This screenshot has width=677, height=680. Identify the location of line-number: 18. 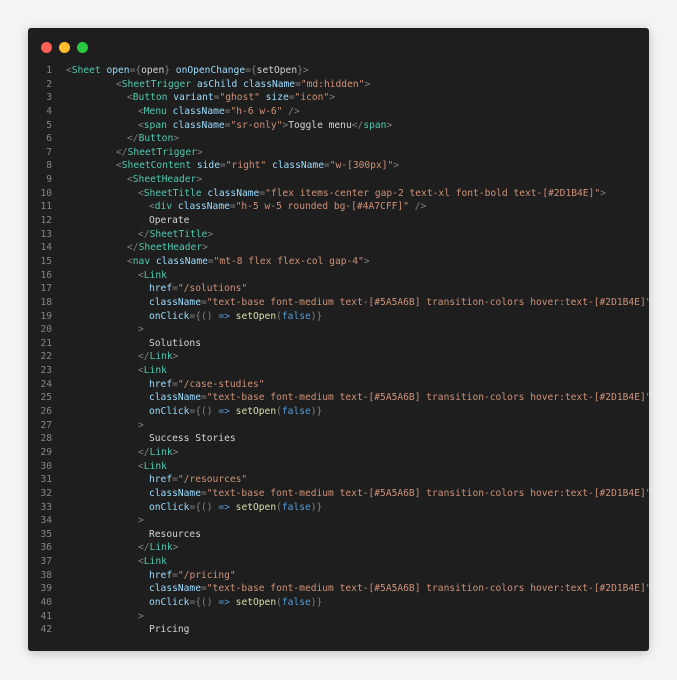
(46, 302).